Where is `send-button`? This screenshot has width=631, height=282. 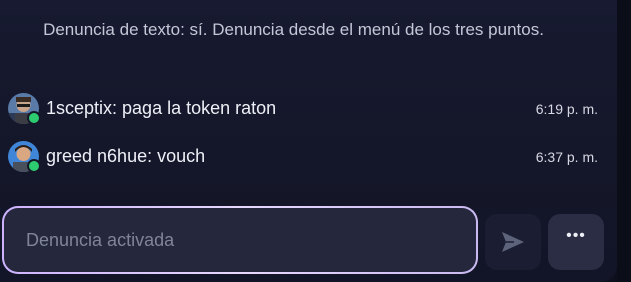
send-button is located at coordinates (513, 242).